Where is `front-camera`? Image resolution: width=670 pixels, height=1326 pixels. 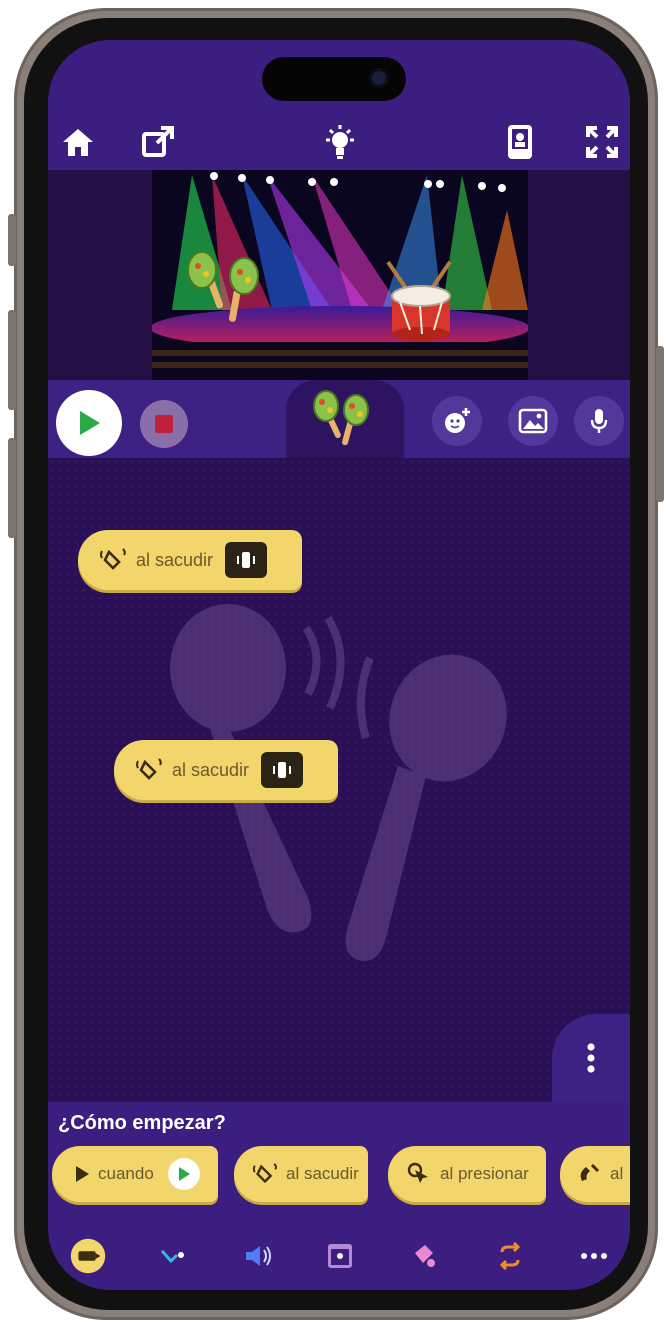 front-camera is located at coordinates (379, 78).